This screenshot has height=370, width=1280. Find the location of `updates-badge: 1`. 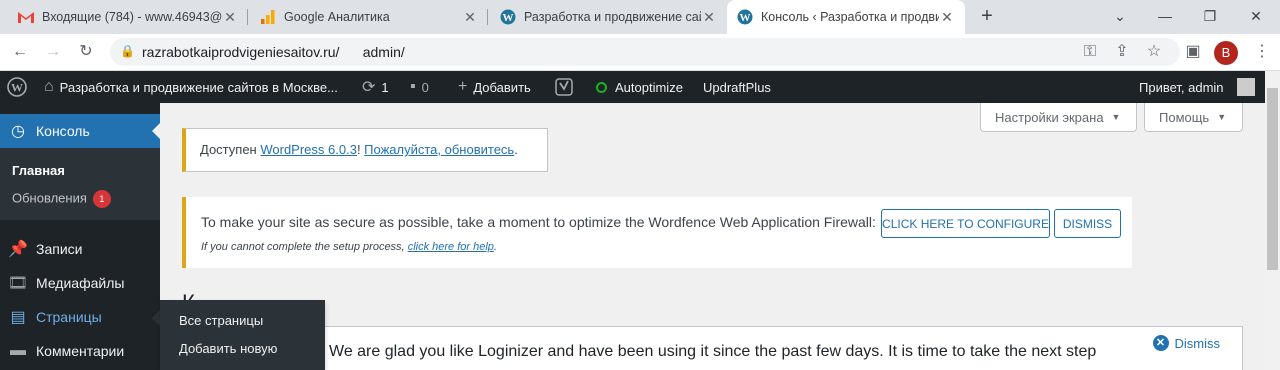

updates-badge: 1 is located at coordinates (101, 199).